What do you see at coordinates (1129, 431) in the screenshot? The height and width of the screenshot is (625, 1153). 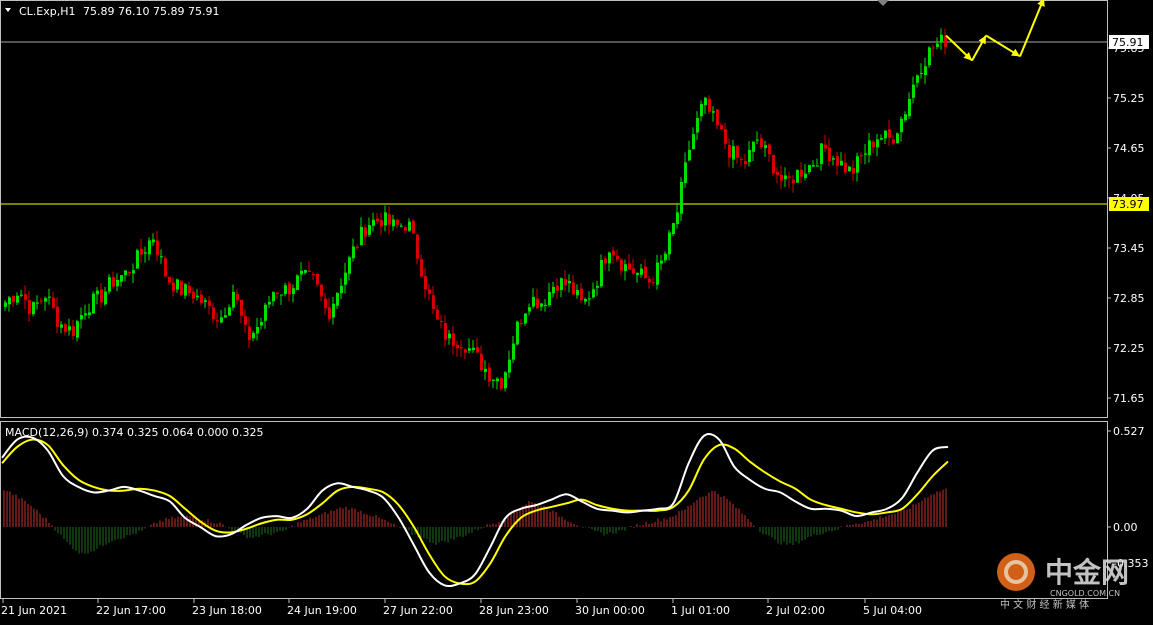 I see `svg-text: 0.527` at bounding box center [1129, 431].